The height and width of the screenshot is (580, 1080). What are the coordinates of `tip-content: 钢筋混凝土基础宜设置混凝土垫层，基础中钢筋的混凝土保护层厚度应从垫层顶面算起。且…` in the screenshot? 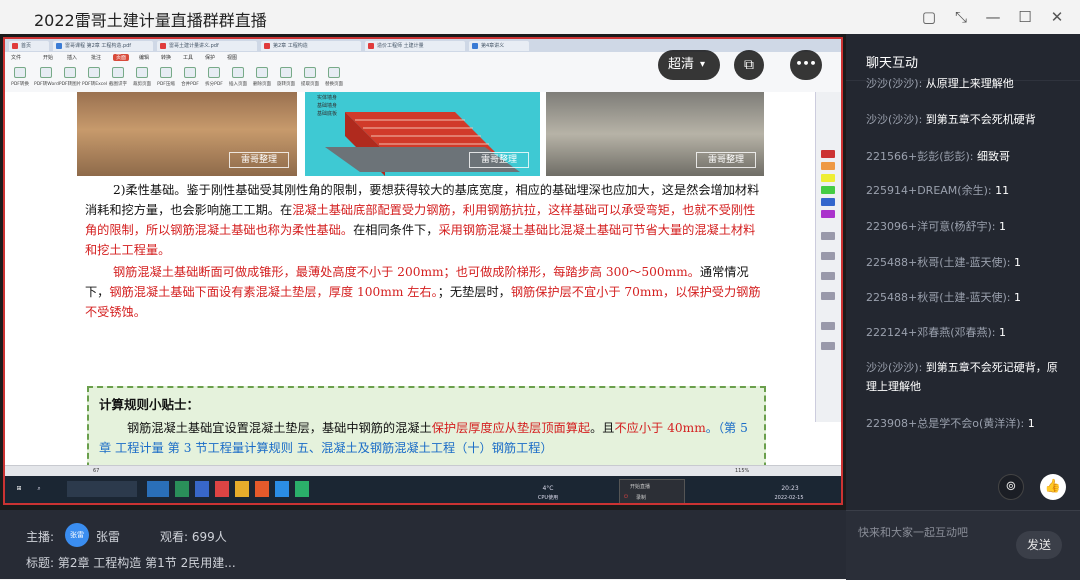 It's located at (429, 438).